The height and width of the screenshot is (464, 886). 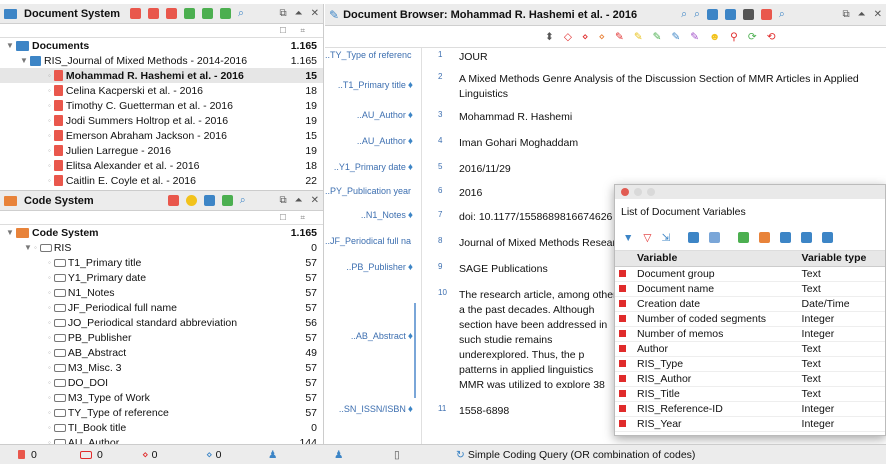 What do you see at coordinates (91, 455) in the screenshot?
I see `status-codes: 0` at bounding box center [91, 455].